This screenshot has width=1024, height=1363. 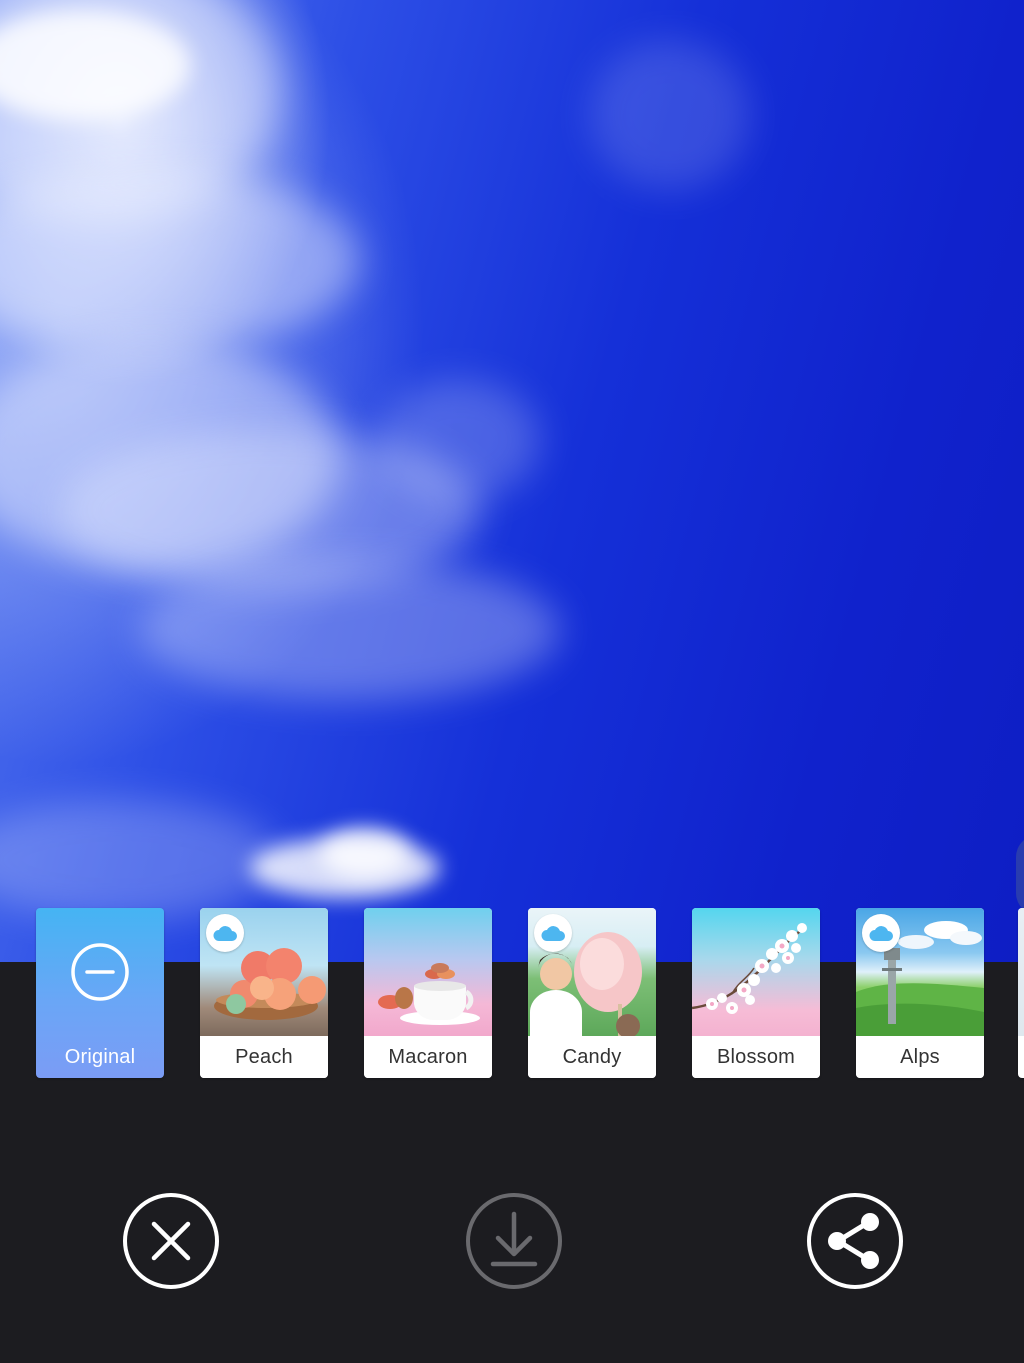 I want to click on filter-macaron: Macaron, so click(x=428, y=993).